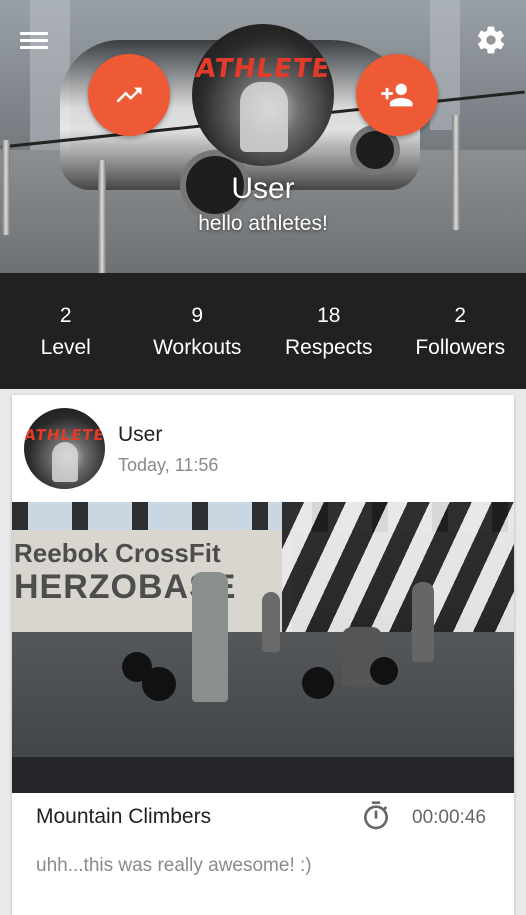 The height and width of the screenshot is (915, 526). What do you see at coordinates (117, 553) in the screenshot?
I see `photo-sign-text: Reebok CrossFit` at bounding box center [117, 553].